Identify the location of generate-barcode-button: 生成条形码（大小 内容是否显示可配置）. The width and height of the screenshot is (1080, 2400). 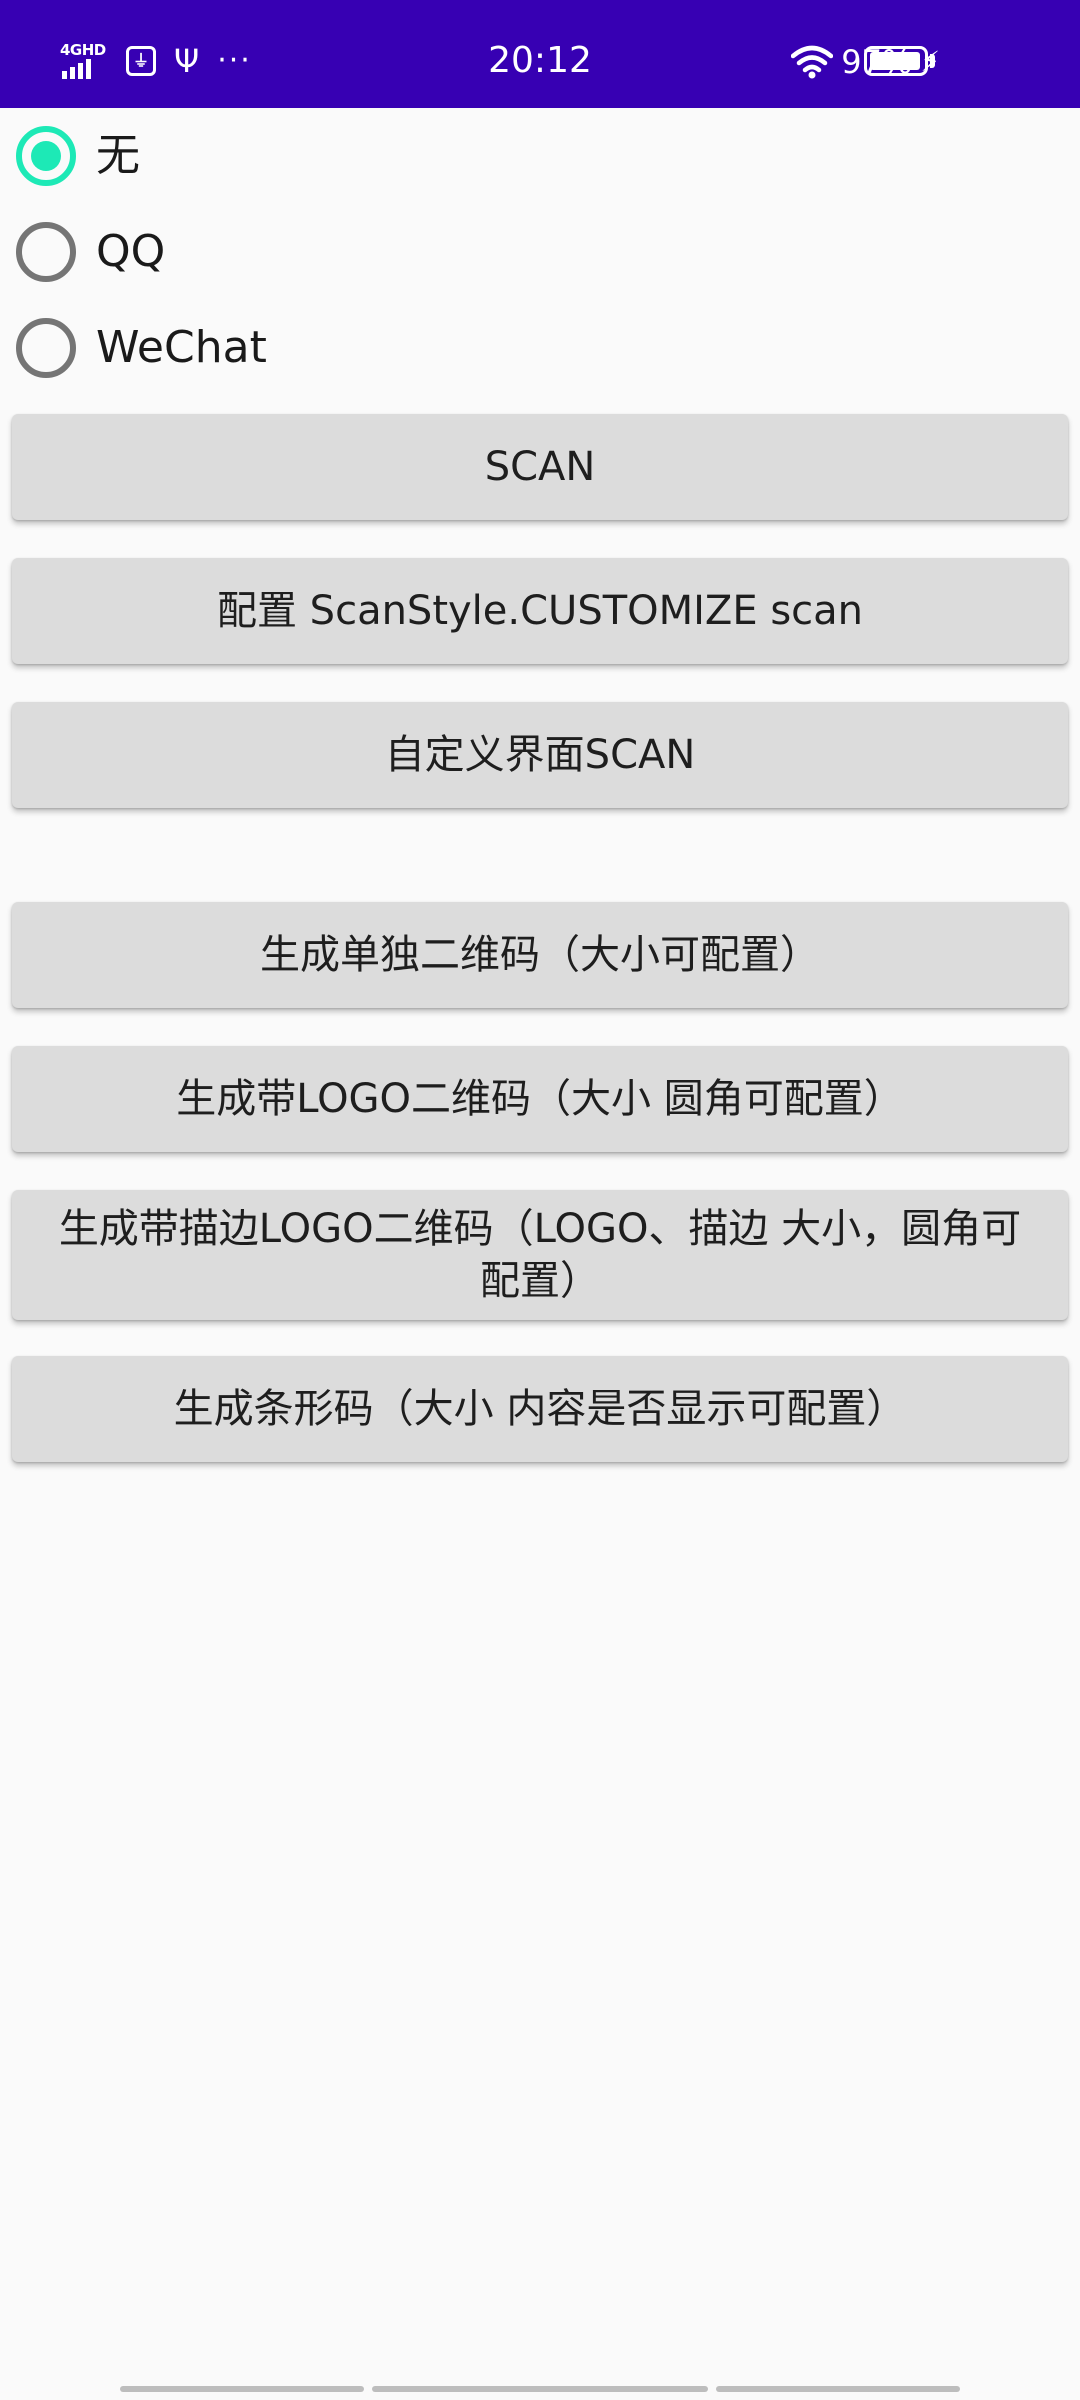
(540, 1409).